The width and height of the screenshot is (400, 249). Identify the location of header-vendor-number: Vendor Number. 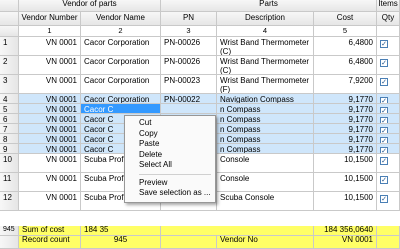
(50, 19).